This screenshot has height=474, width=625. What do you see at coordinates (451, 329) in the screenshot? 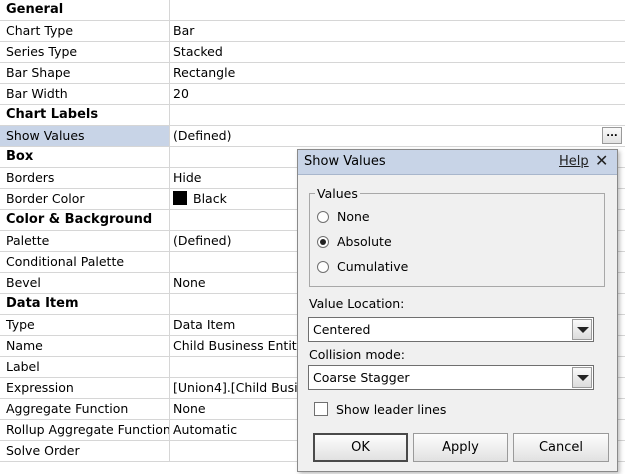
I see `value-location-select: Centered` at bounding box center [451, 329].